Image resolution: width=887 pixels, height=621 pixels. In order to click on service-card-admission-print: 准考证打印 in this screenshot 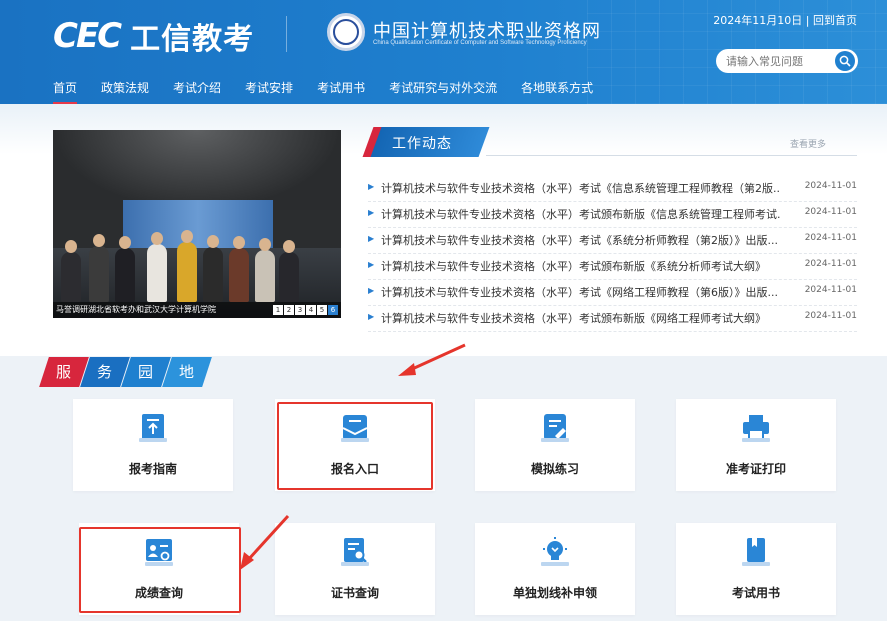, I will do `click(756, 445)`.